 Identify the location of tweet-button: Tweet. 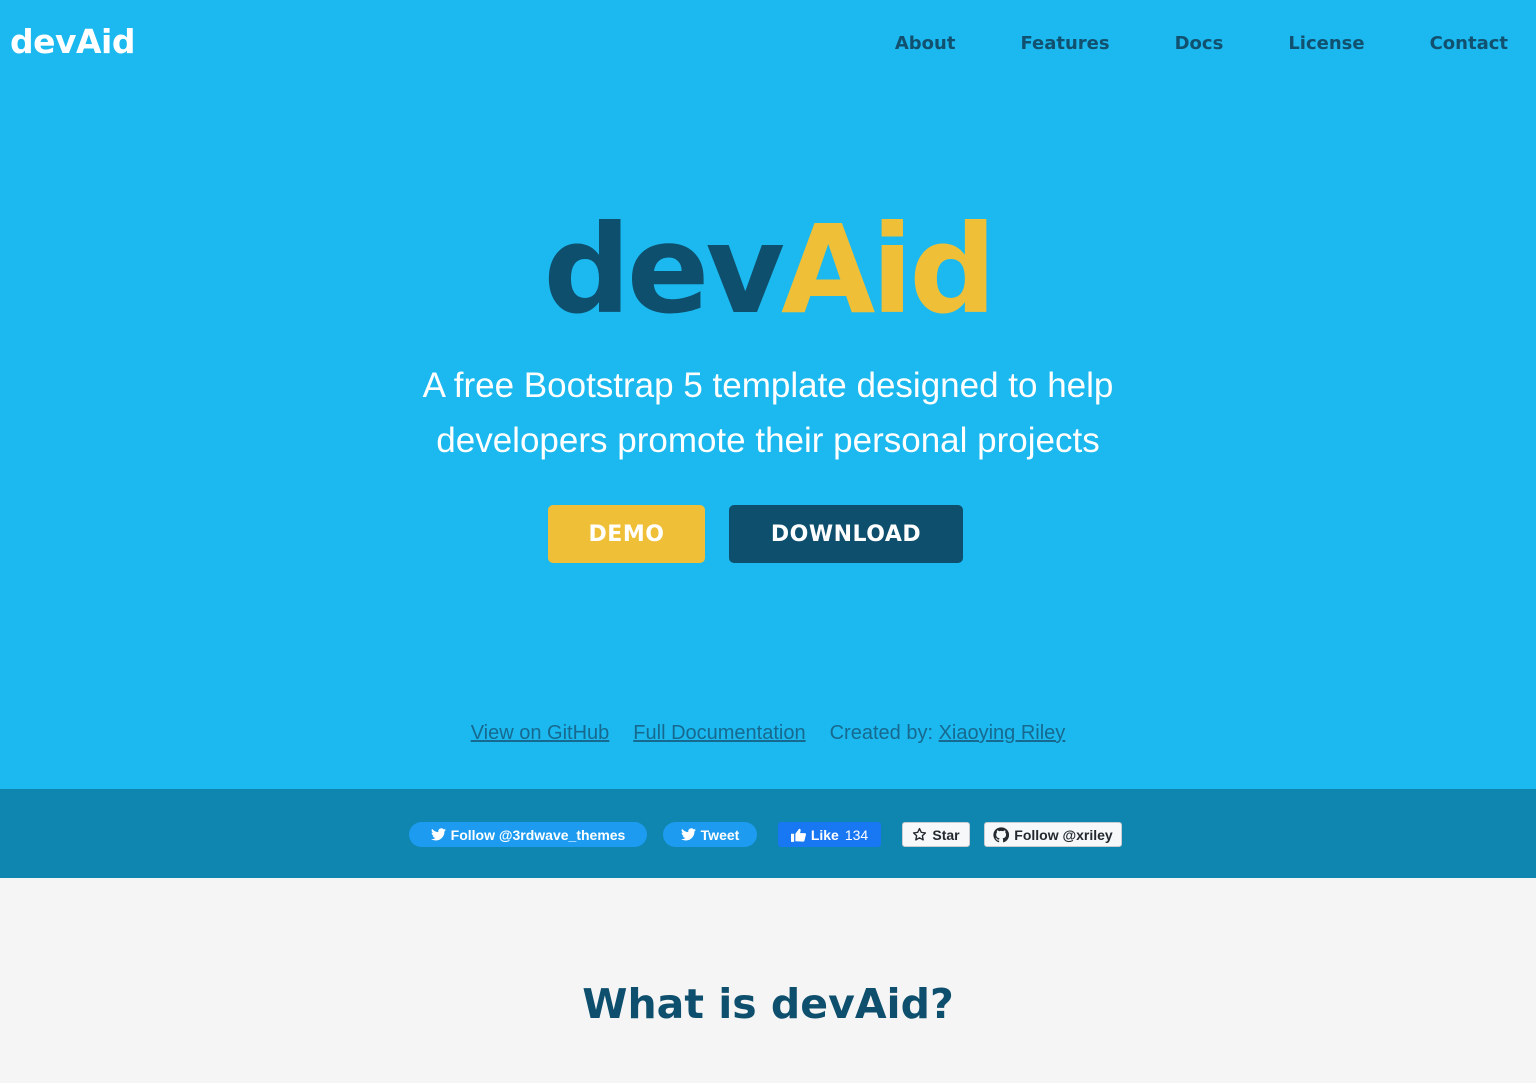
(710, 834).